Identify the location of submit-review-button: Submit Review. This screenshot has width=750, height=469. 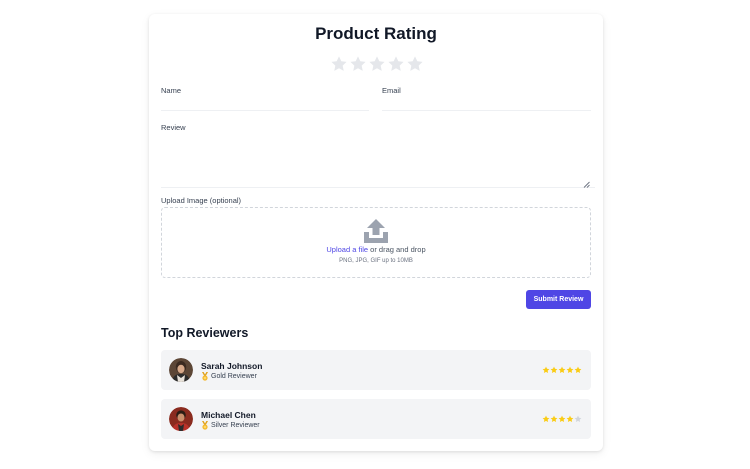
(558, 299).